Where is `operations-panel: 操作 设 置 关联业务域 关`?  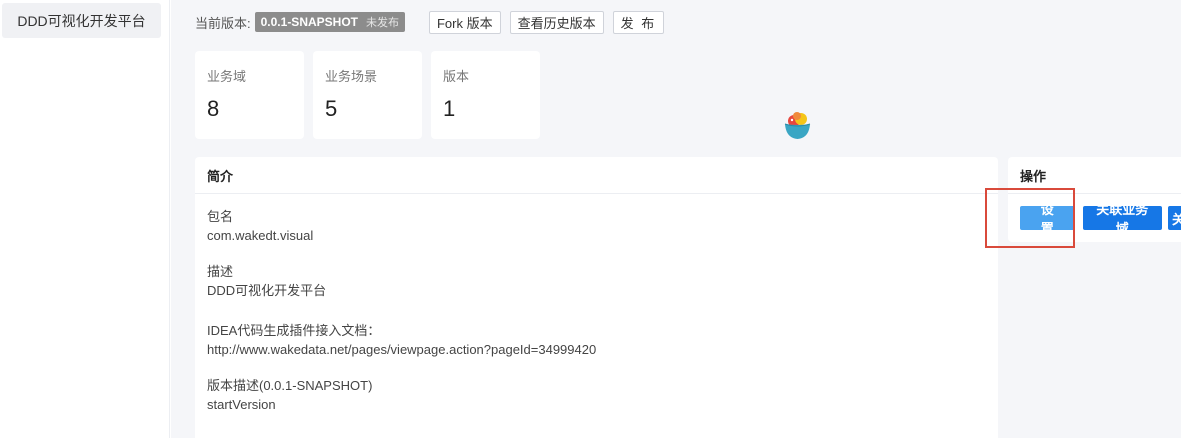
operations-panel: 操作 设 置 关联业务域 关 is located at coordinates (1094, 199).